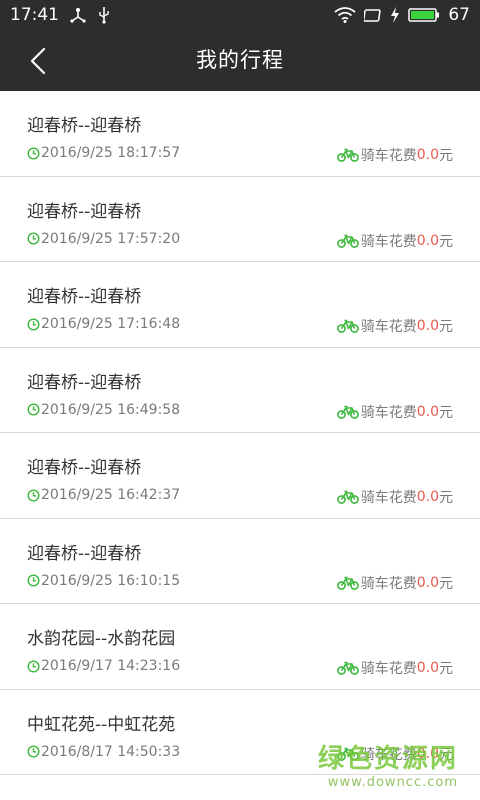  What do you see at coordinates (240, 647) in the screenshot?
I see `trip-list-item: 水韵花园--水韵花园 2016/9/17 14:23:16 骑车花费 0.0 元` at bounding box center [240, 647].